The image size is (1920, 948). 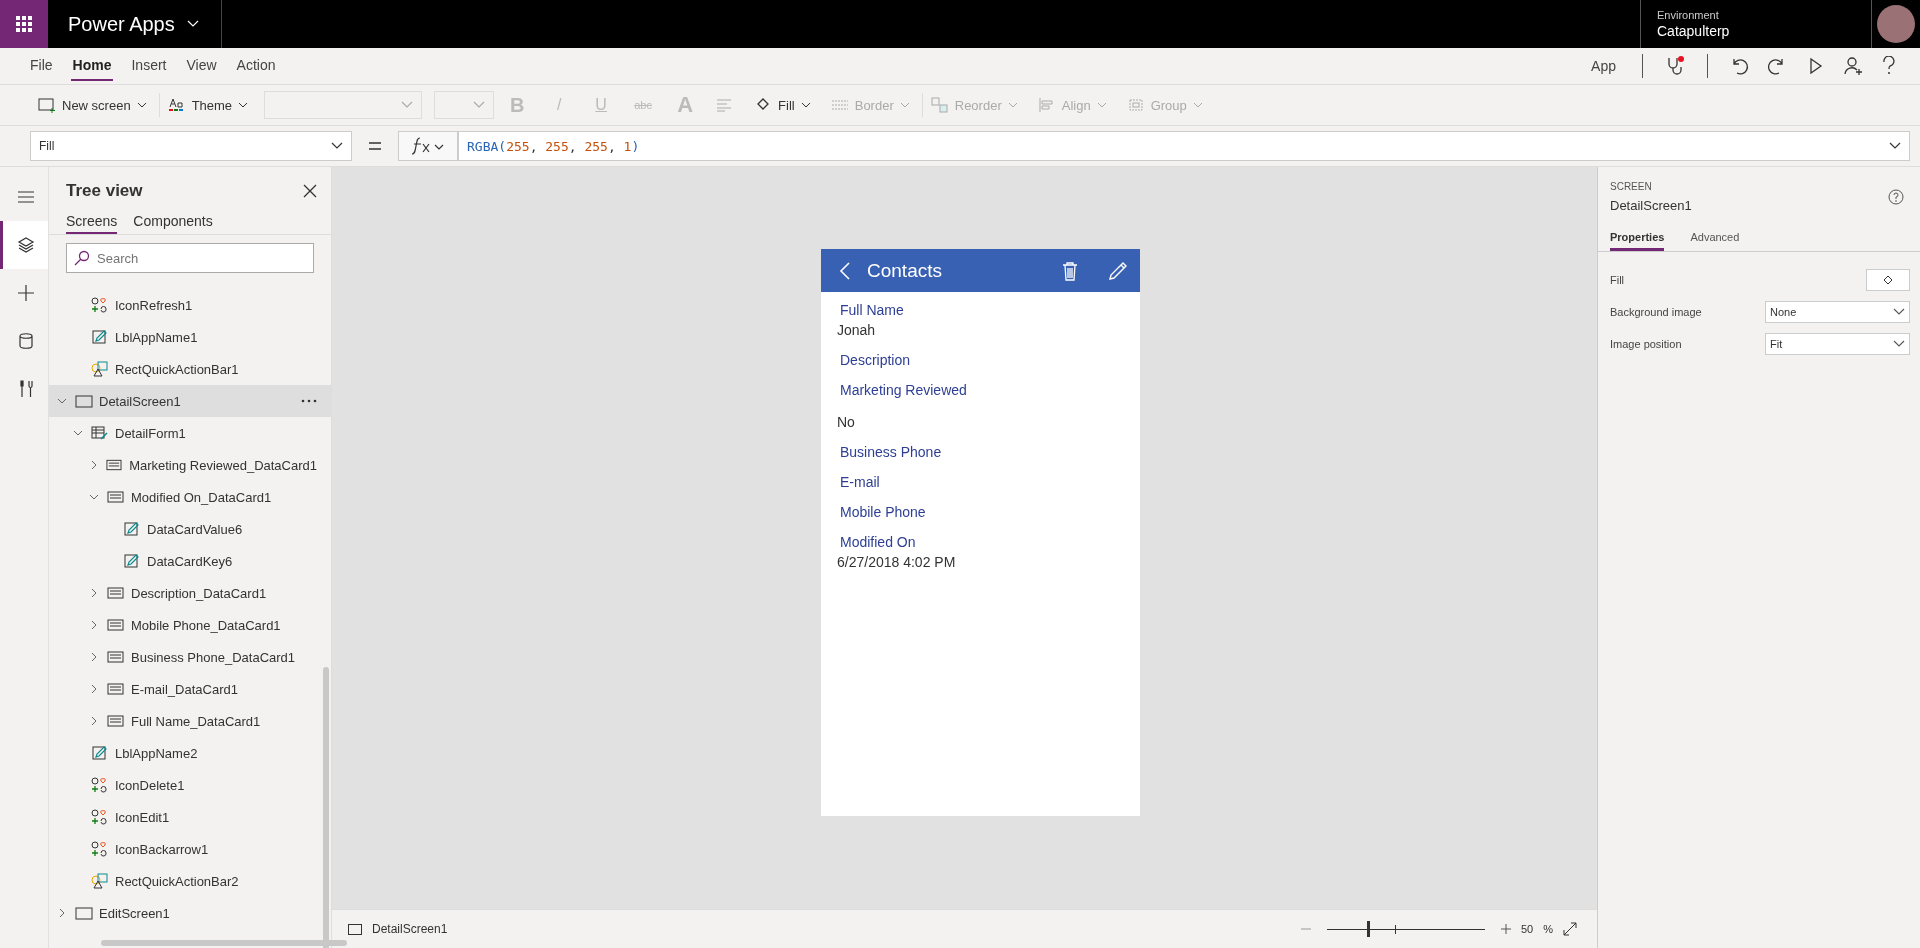 What do you see at coordinates (173, 221) in the screenshot?
I see `panel-tab: Components` at bounding box center [173, 221].